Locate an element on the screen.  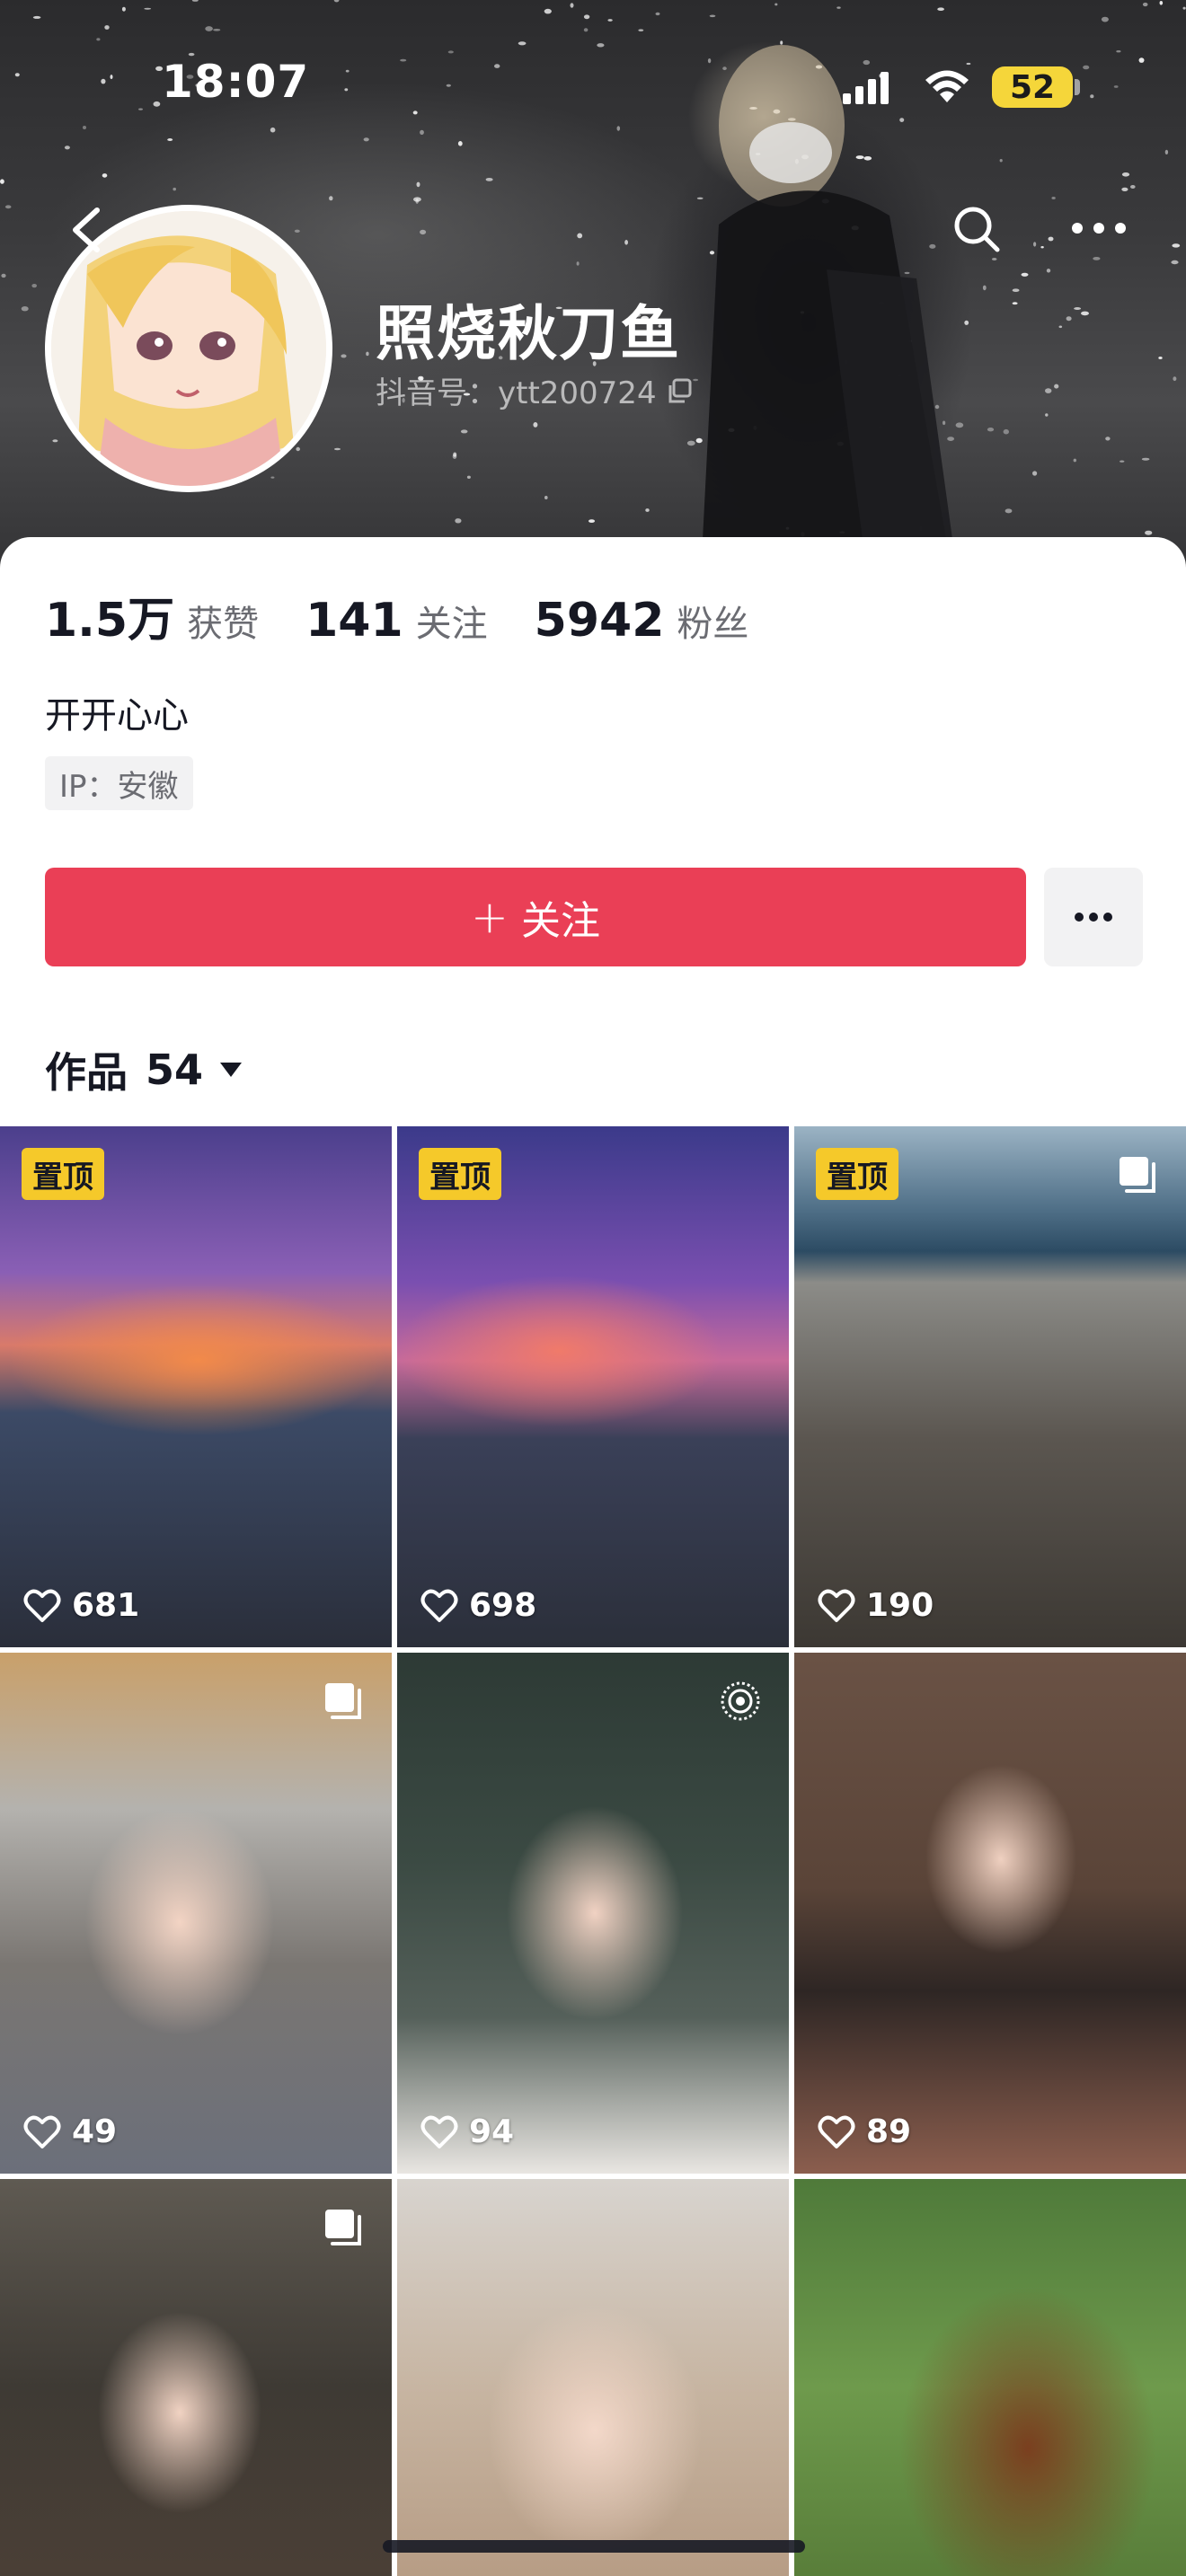
like-count-value: 49 is located at coordinates (95, 2131).